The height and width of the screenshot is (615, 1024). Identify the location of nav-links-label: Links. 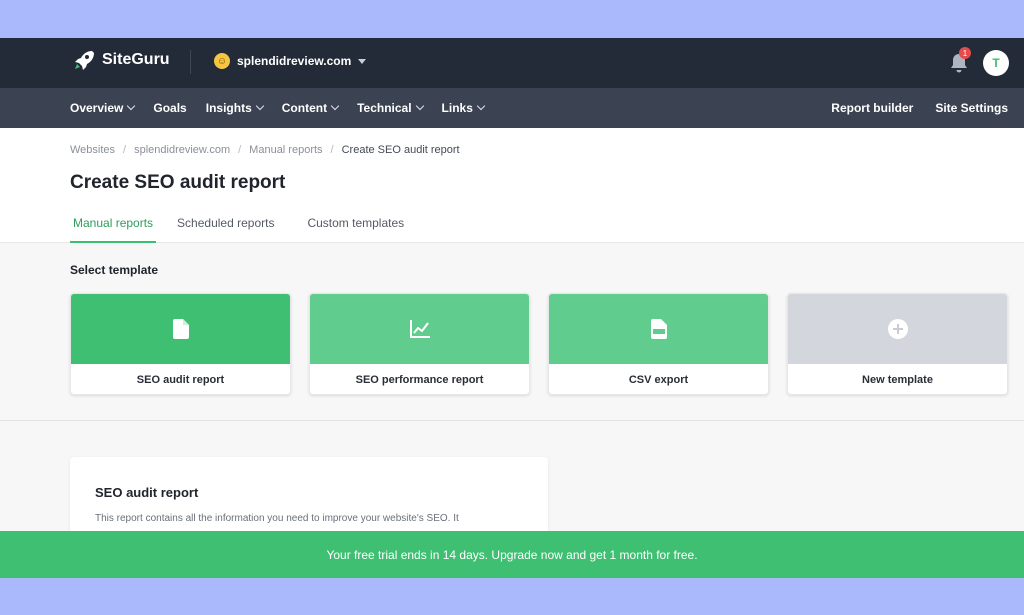
(457, 108).